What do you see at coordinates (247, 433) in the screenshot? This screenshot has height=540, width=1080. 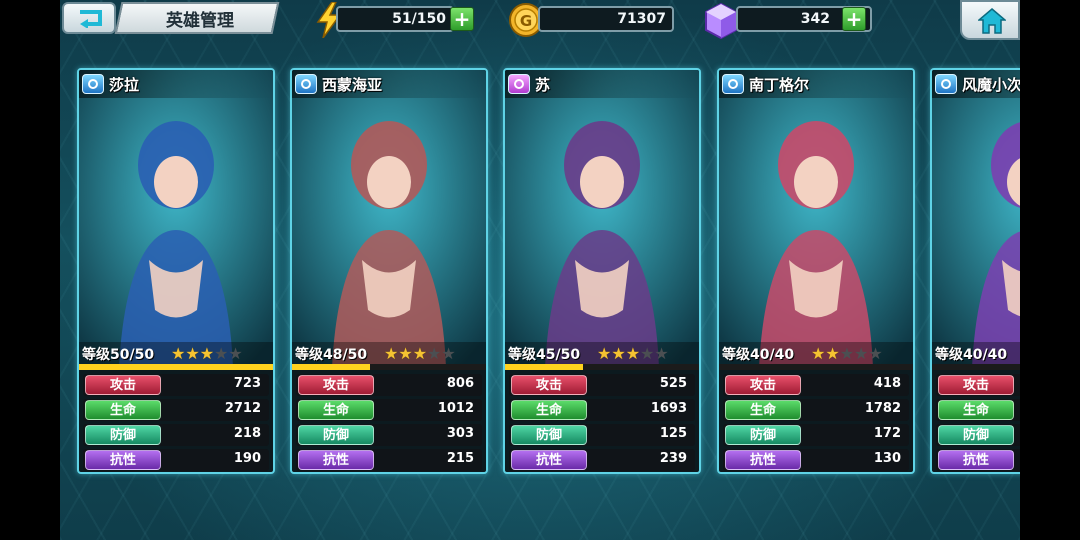 I see `stat-value-defense: 218` at bounding box center [247, 433].